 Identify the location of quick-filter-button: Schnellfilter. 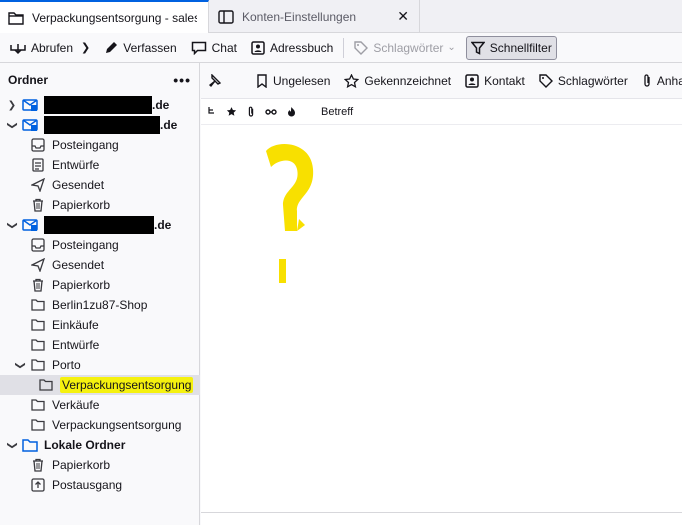
(511, 47).